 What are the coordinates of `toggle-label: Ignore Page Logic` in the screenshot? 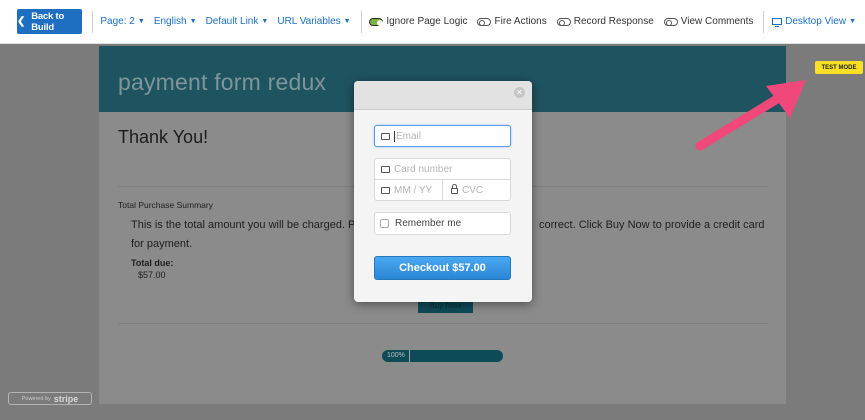 It's located at (427, 21).